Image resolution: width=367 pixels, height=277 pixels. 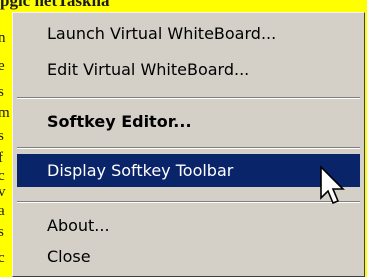 What do you see at coordinates (1, 158) in the screenshot?
I see `background-text-fragment: f` at bounding box center [1, 158].